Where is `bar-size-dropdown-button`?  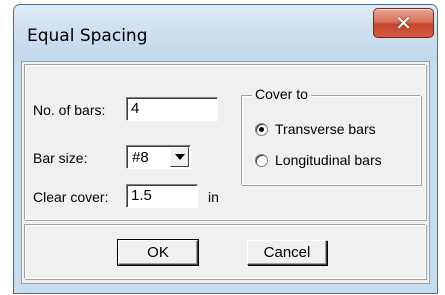 bar-size-dropdown-button is located at coordinates (179, 157).